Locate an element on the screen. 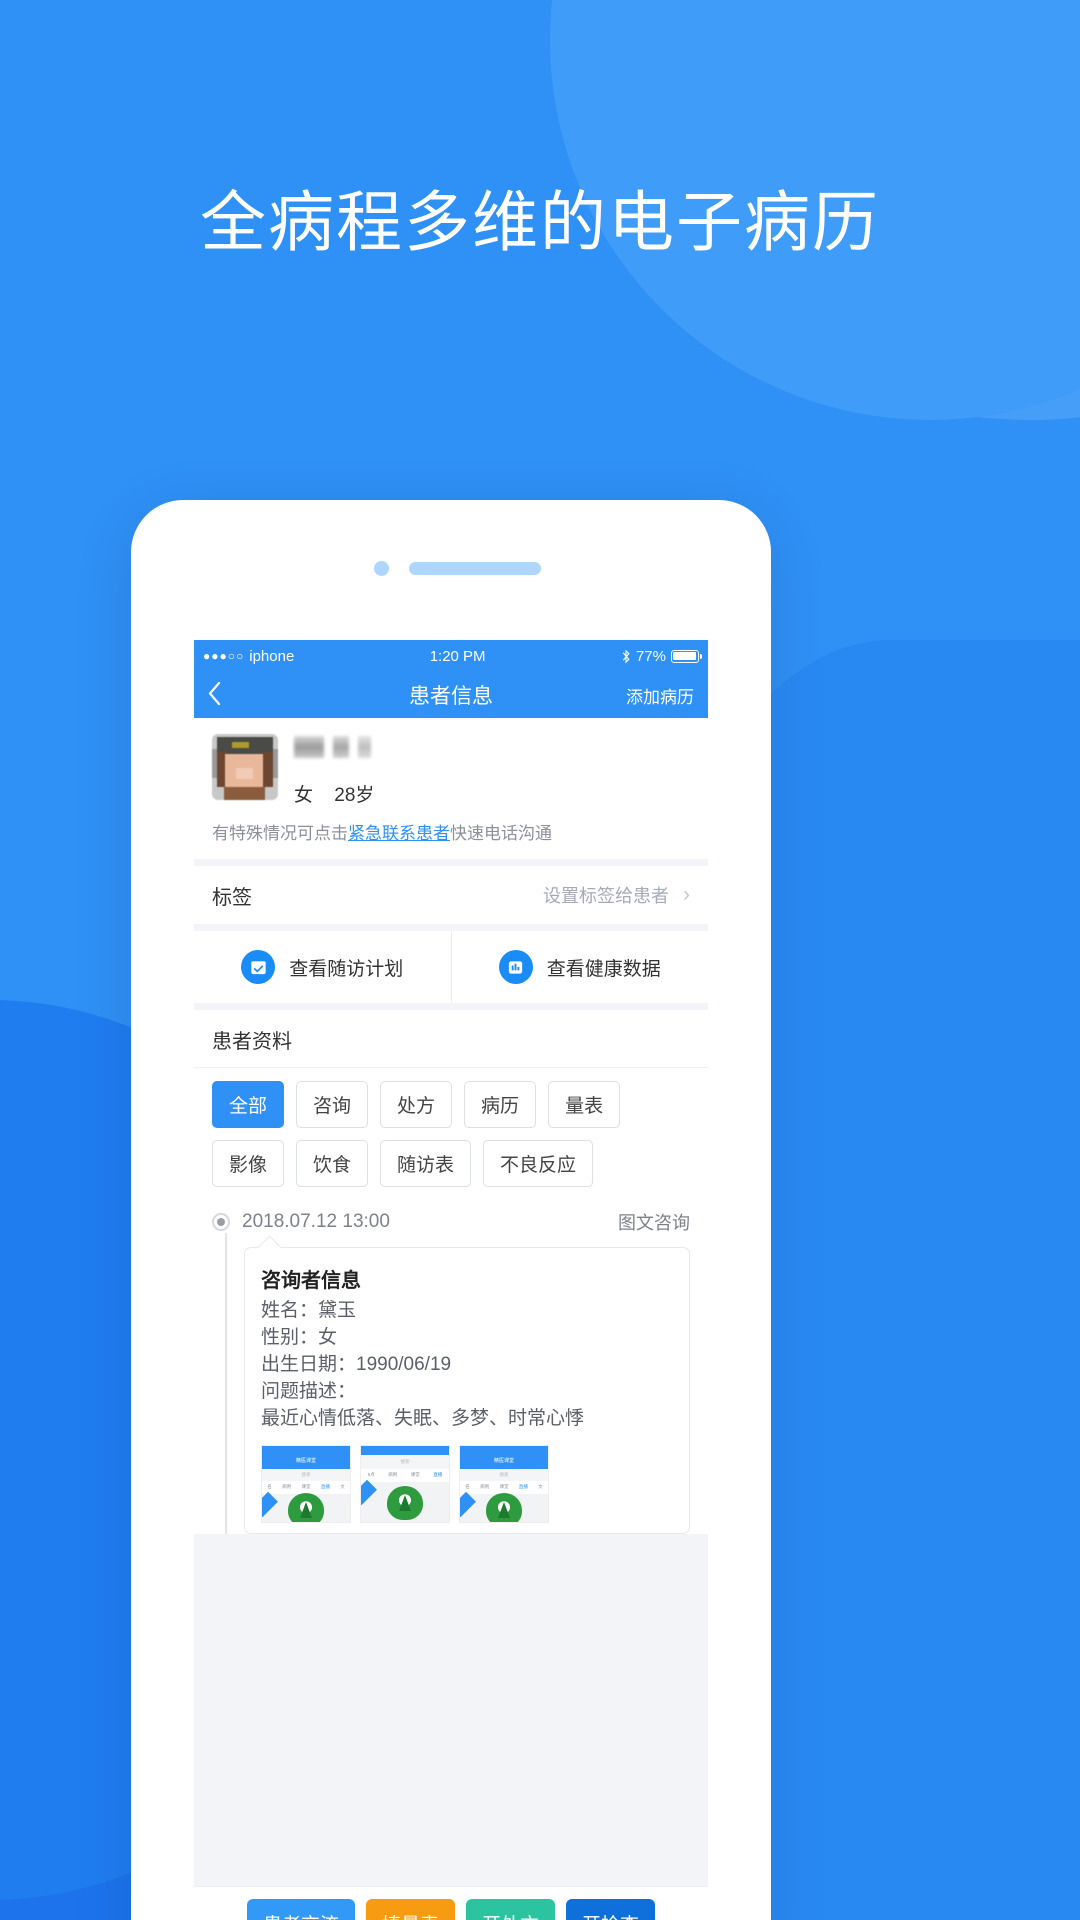 The height and width of the screenshot is (1920, 1080). chip-all: 全部 is located at coordinates (248, 1104).